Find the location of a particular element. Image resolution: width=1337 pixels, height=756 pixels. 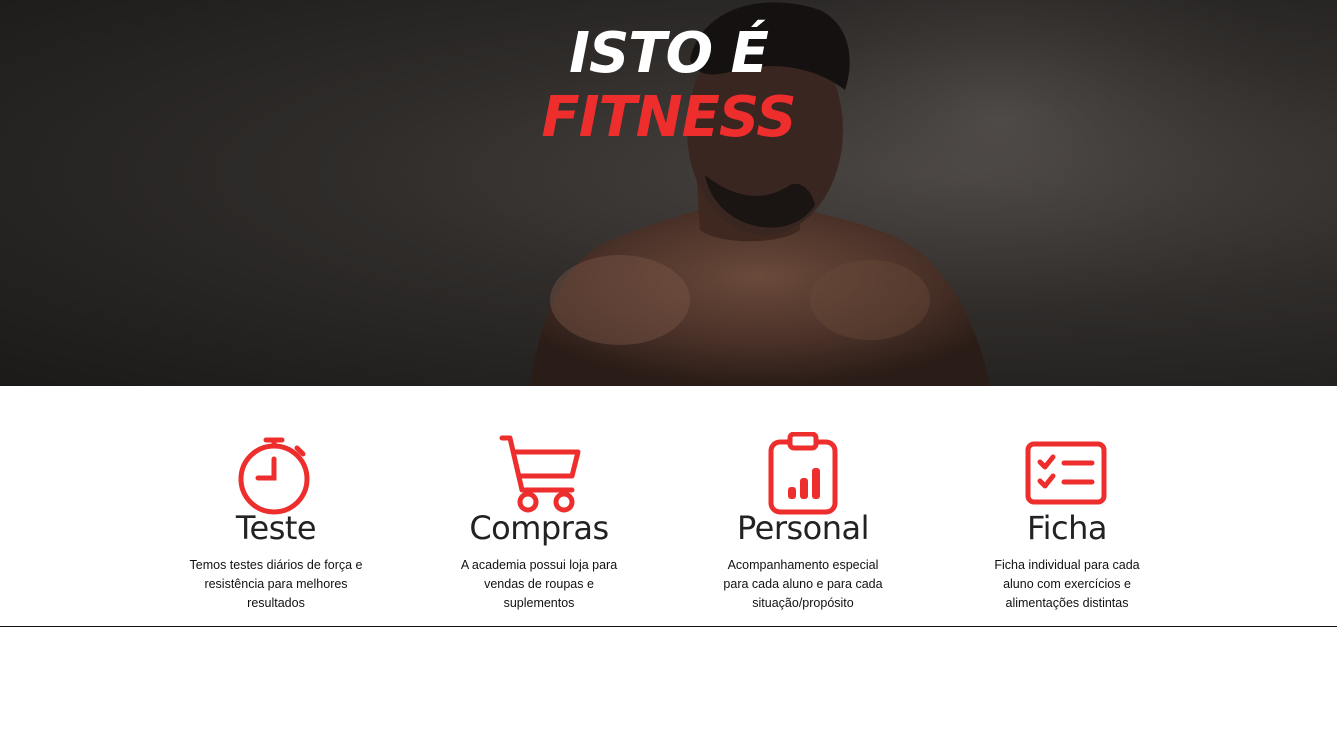

feature-title: Ficha is located at coordinates (1067, 528).